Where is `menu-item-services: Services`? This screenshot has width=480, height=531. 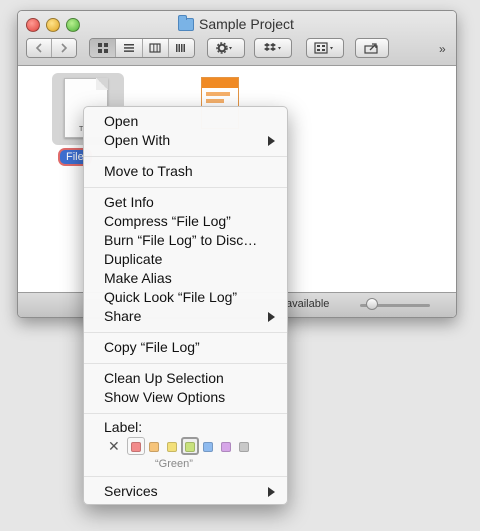
menu-item-services: Services is located at coordinates (185, 492).